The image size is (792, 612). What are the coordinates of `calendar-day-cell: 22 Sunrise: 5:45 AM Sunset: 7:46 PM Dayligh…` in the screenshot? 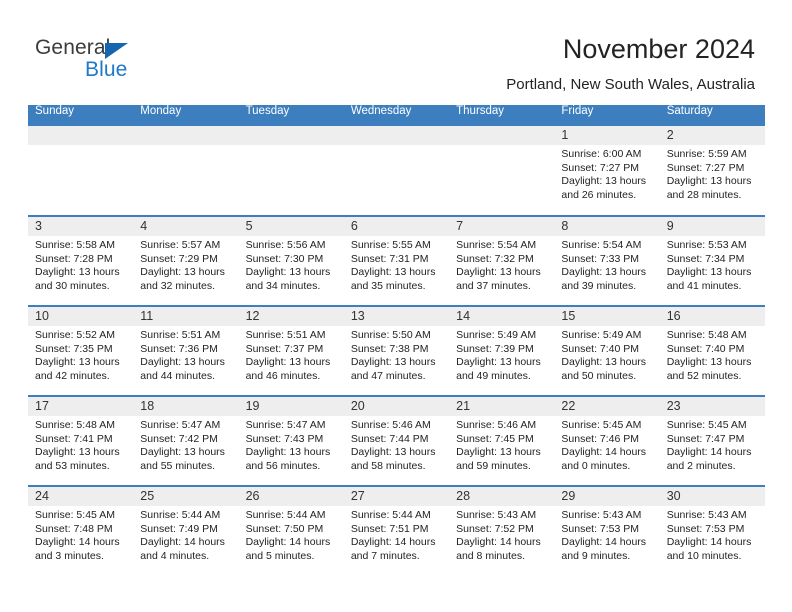 It's located at (607, 440).